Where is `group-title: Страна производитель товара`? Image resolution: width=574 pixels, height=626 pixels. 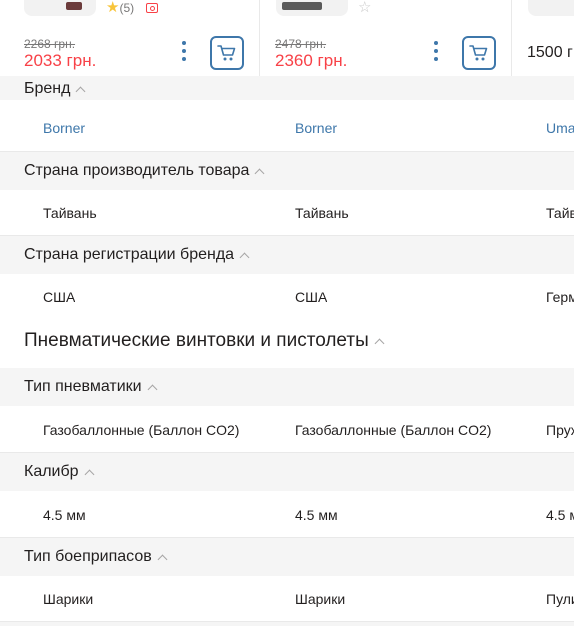
group-title: Страна производитель товара is located at coordinates (137, 170).